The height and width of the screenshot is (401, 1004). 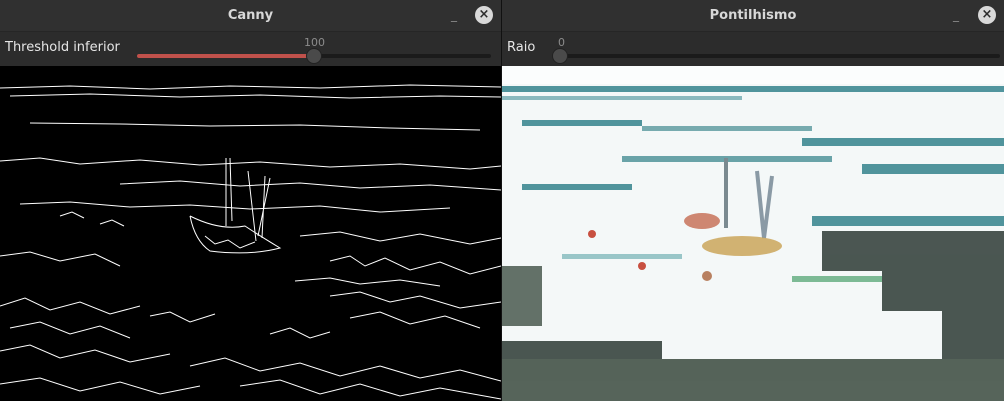 I want to click on trackbar-row: Raio 0, so click(x=753, y=49).